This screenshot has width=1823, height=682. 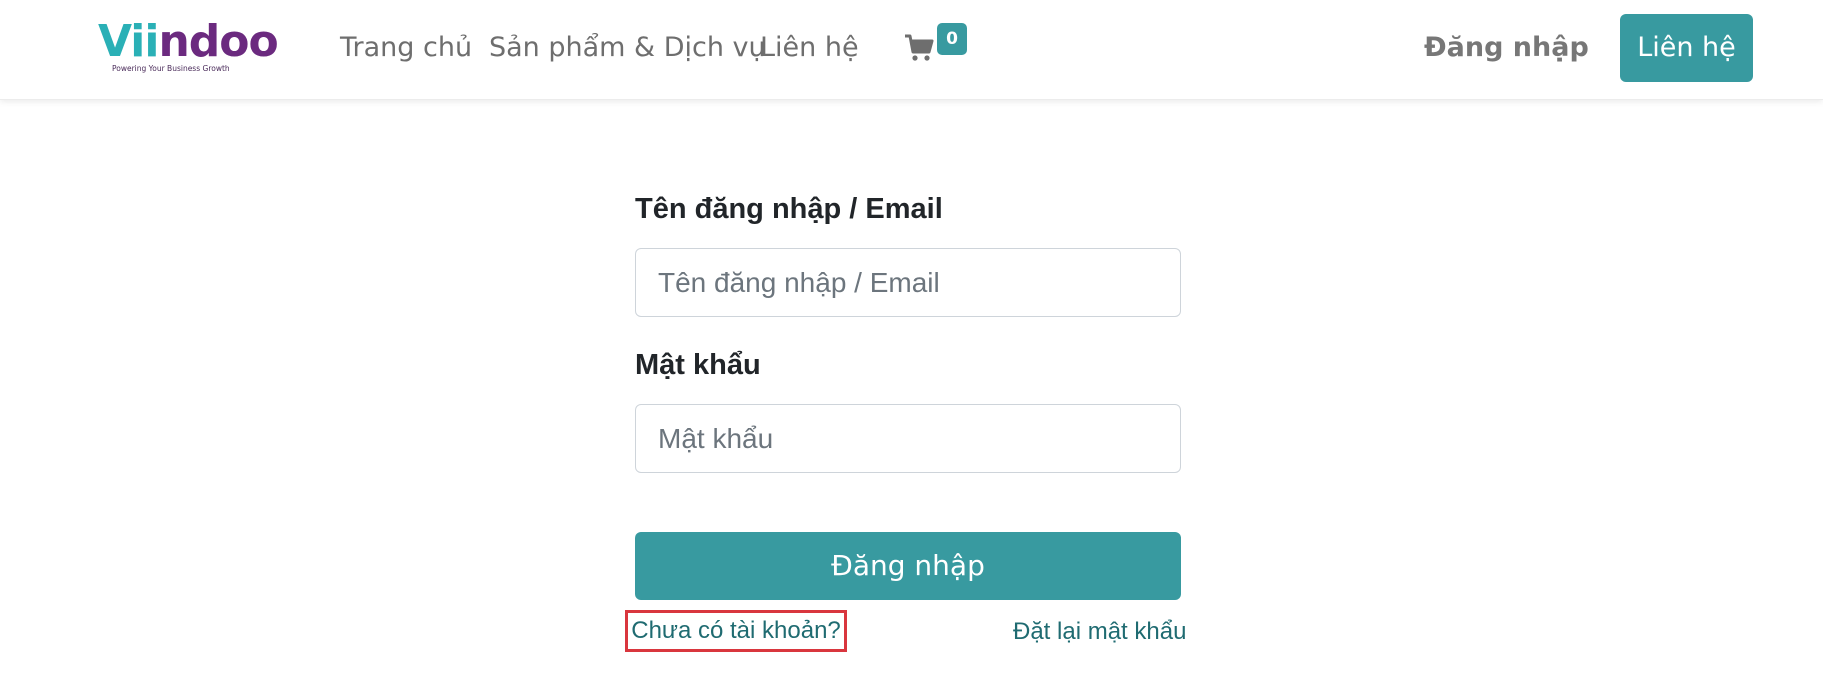 I want to click on login-submit-button: Đăng nhập, so click(x=908, y=566).